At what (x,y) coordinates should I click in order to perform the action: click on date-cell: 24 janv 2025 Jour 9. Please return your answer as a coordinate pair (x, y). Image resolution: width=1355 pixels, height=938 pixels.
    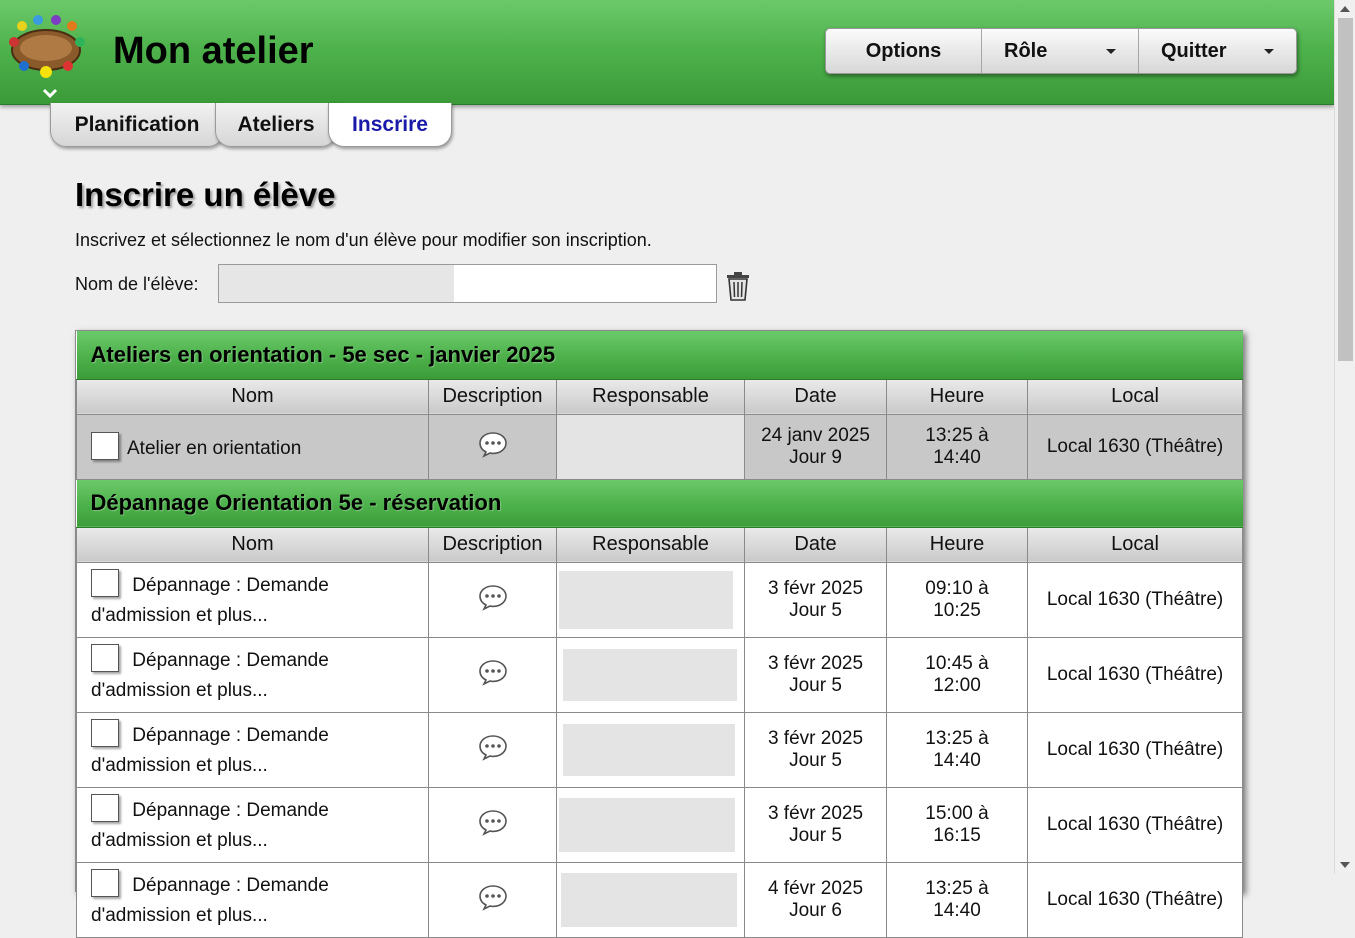
    Looking at the image, I should click on (815, 446).